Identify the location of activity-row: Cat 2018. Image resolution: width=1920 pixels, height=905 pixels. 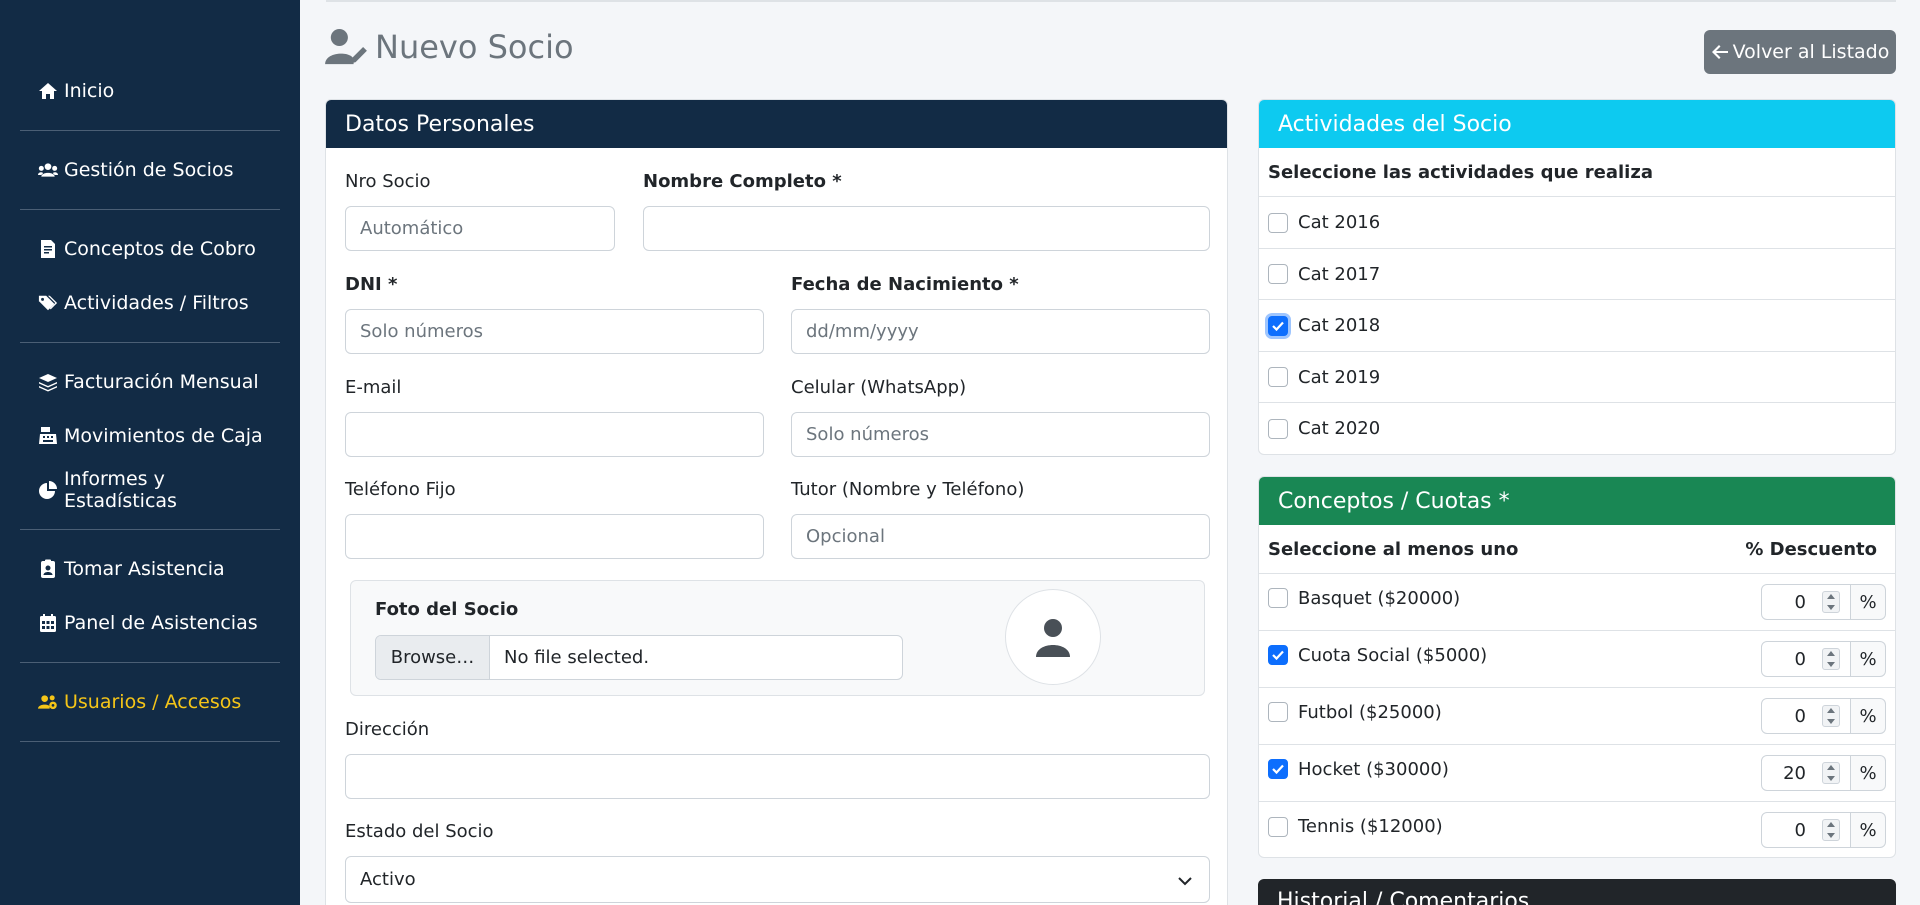
(1577, 326).